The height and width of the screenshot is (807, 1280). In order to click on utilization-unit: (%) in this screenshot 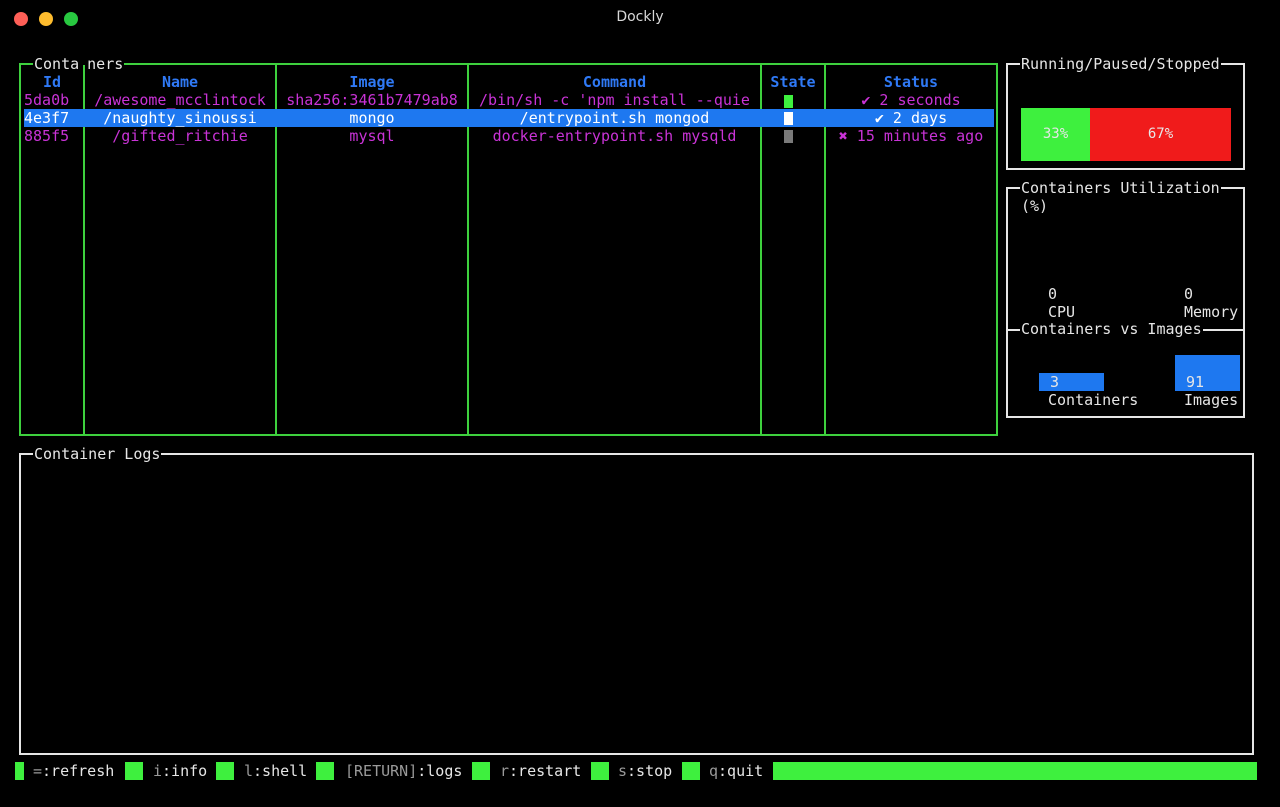, I will do `click(1035, 206)`.